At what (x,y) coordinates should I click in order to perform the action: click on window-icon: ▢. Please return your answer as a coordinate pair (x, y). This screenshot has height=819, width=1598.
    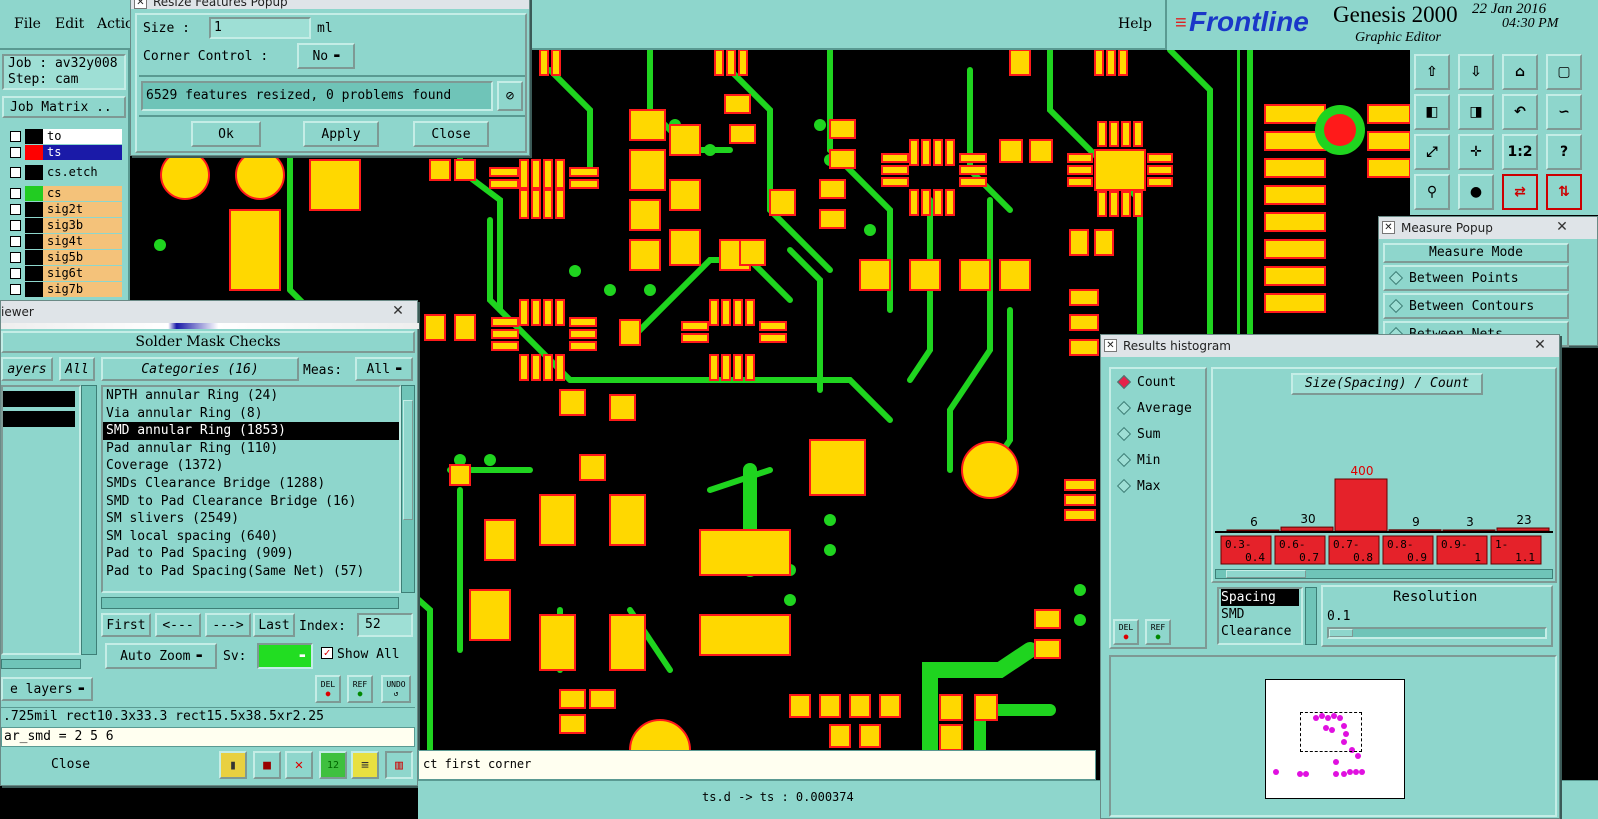
    Looking at the image, I should click on (1564, 72).